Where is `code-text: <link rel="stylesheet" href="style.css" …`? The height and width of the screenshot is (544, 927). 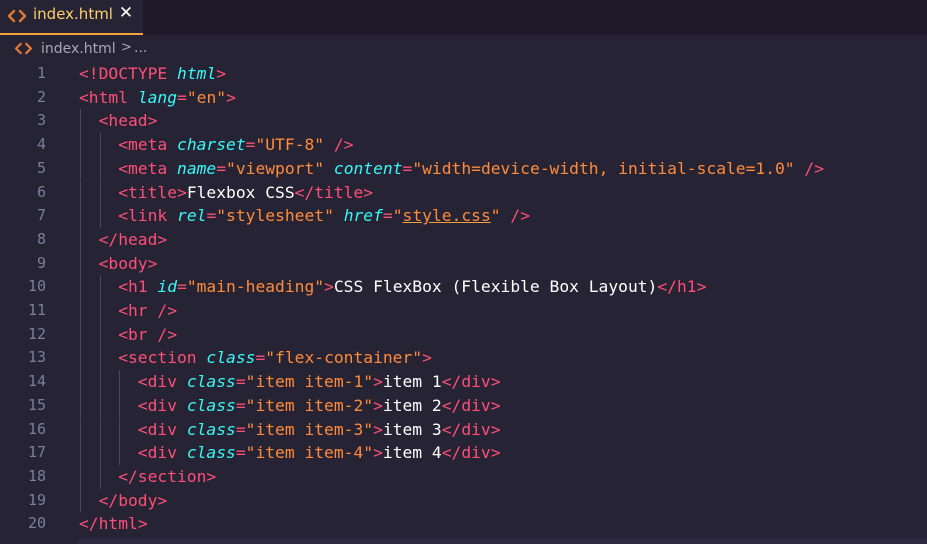
code-text: <link rel="stylesheet" href="style.css" … is located at coordinates (324, 216).